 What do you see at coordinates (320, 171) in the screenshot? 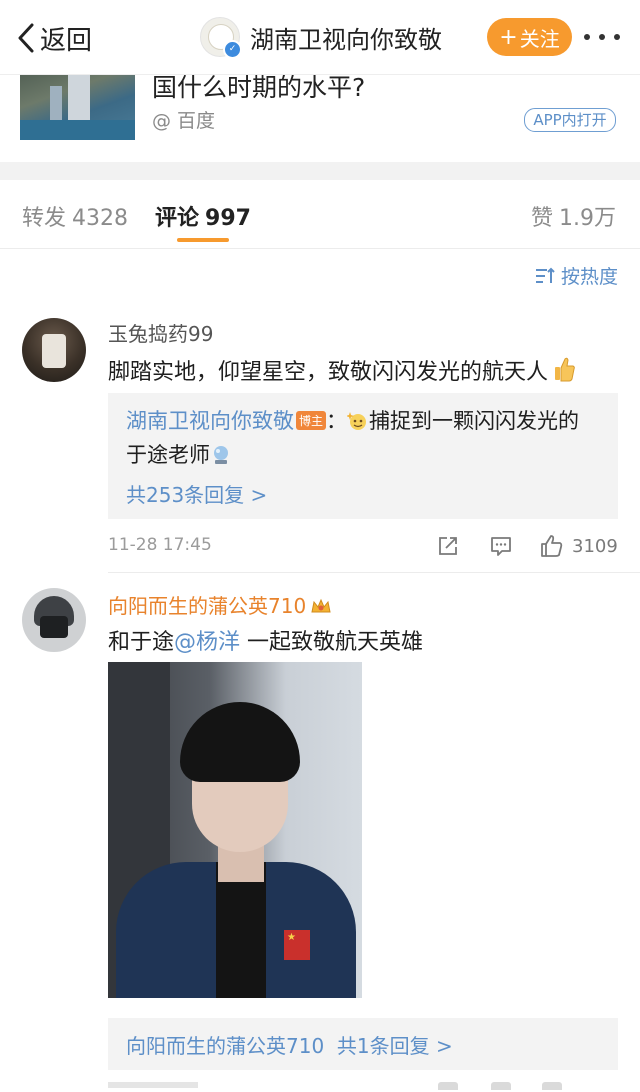
I see `section-divider` at bounding box center [320, 171].